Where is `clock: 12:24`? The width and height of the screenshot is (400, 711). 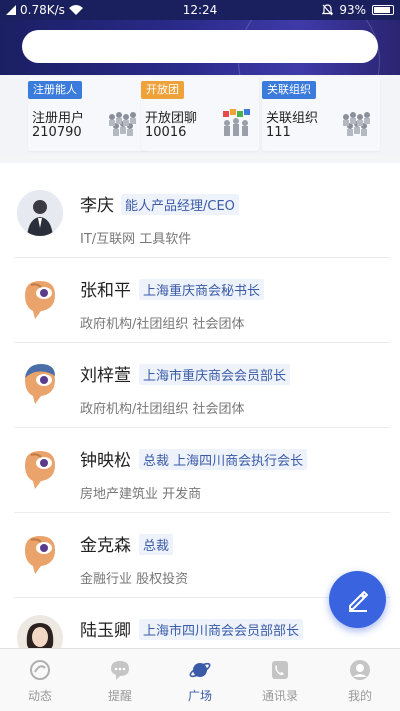
clock: 12:24 is located at coordinates (200, 10).